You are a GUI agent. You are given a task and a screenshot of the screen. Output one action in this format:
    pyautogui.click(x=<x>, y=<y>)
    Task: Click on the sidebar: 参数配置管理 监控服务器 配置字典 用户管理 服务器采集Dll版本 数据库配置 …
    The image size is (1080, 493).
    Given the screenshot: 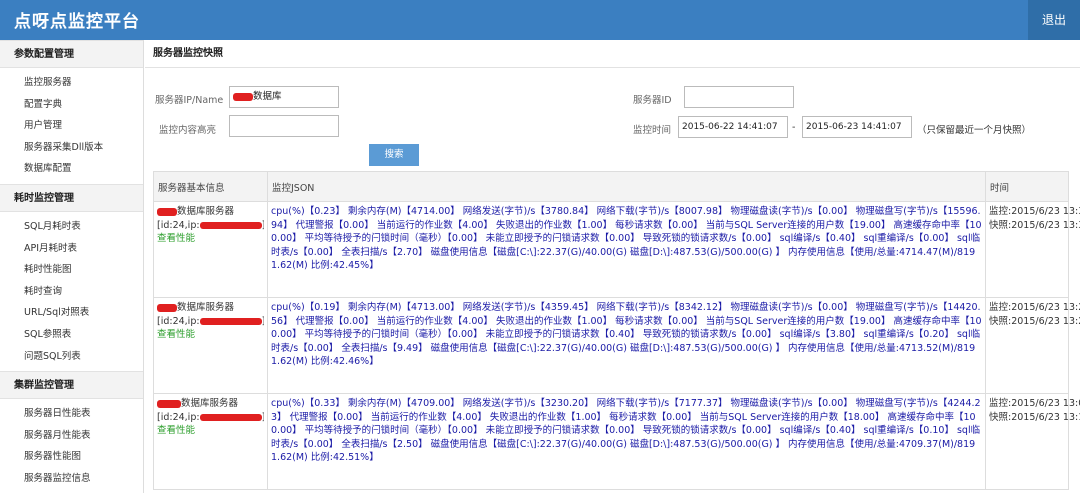 What is the action you would take?
    pyautogui.click(x=72, y=266)
    